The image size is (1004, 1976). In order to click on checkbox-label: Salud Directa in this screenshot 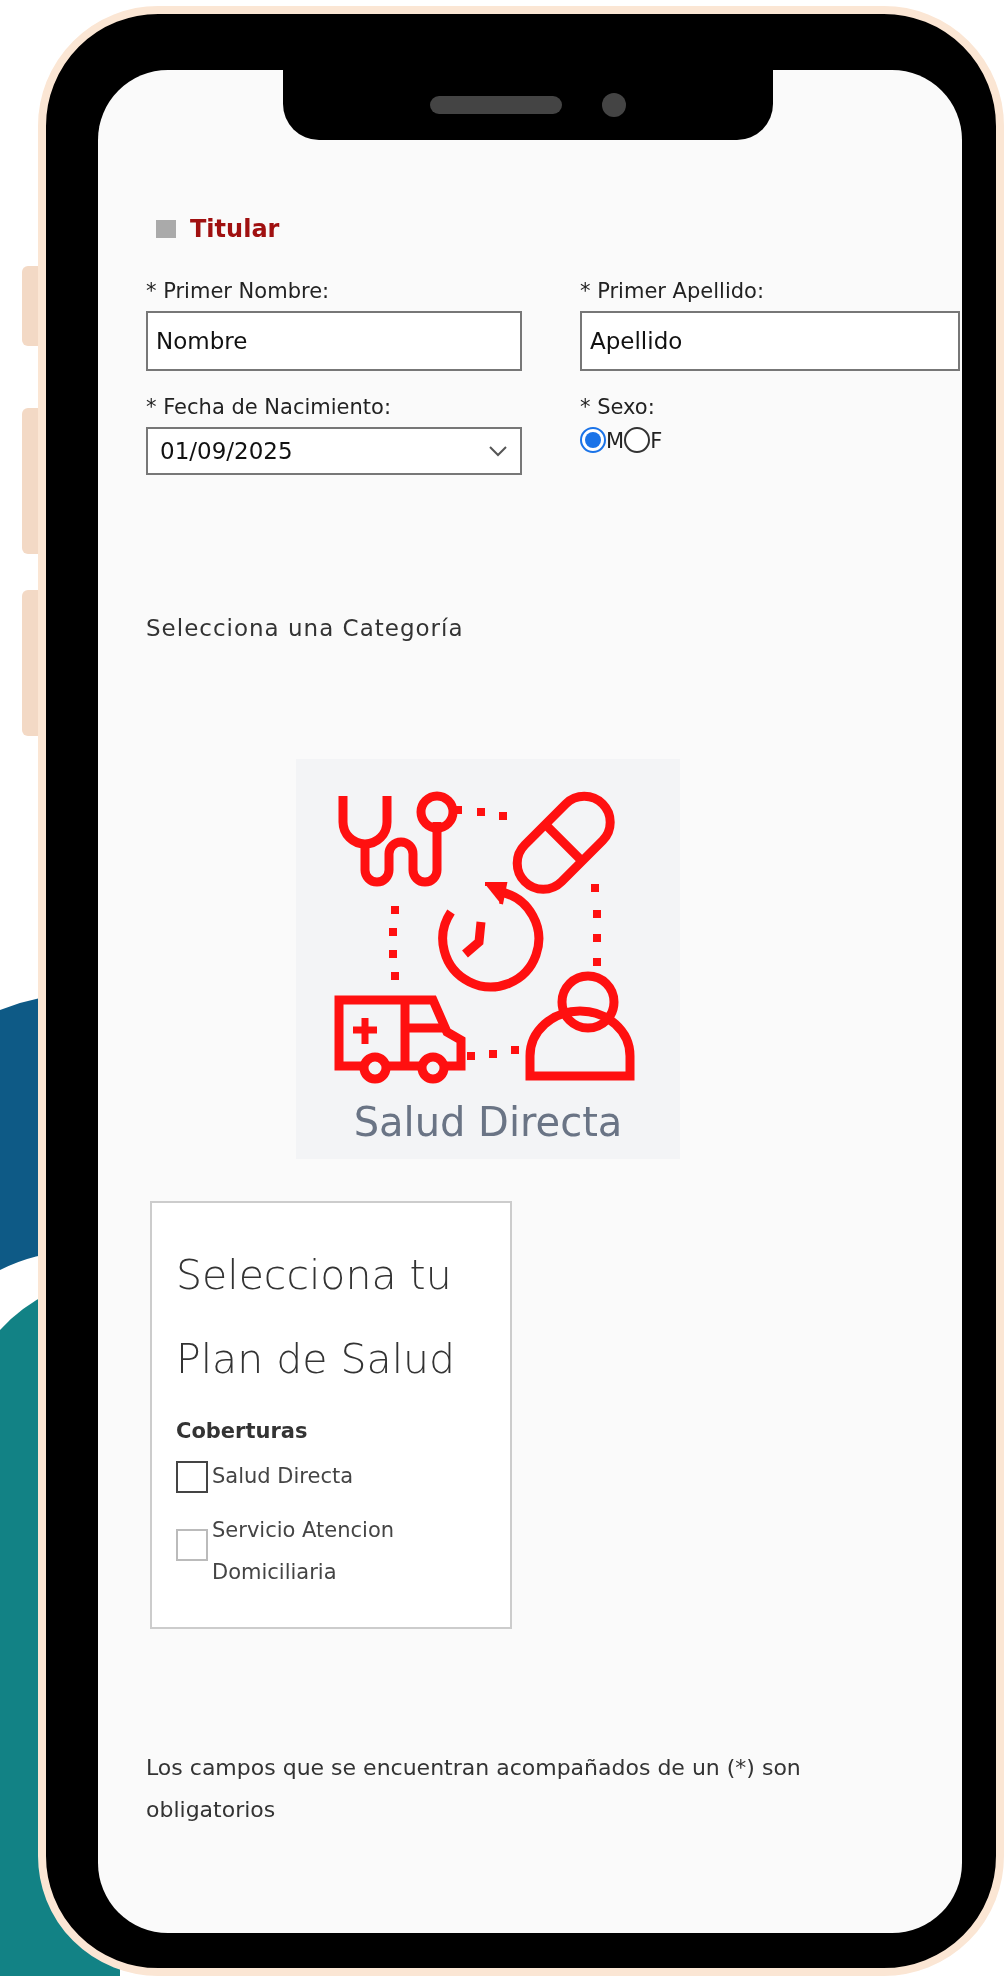, I will do `click(283, 1476)`.